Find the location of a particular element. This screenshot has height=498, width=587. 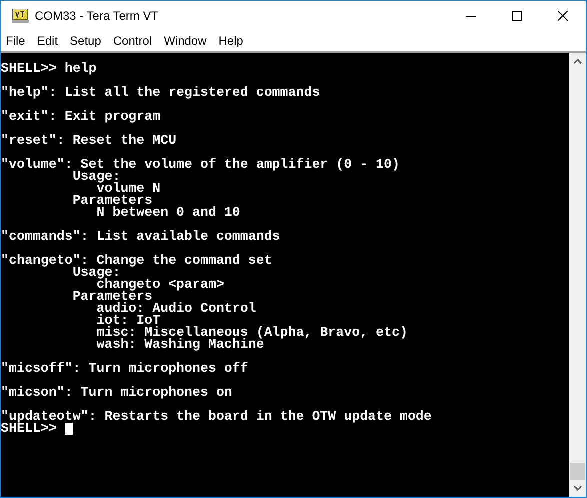

scroll-down-icon is located at coordinates (578, 488).